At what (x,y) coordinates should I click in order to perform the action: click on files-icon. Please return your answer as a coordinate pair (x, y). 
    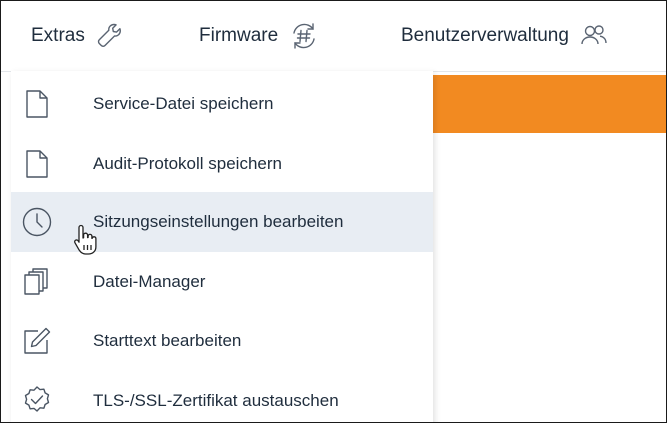
    Looking at the image, I should click on (37, 282).